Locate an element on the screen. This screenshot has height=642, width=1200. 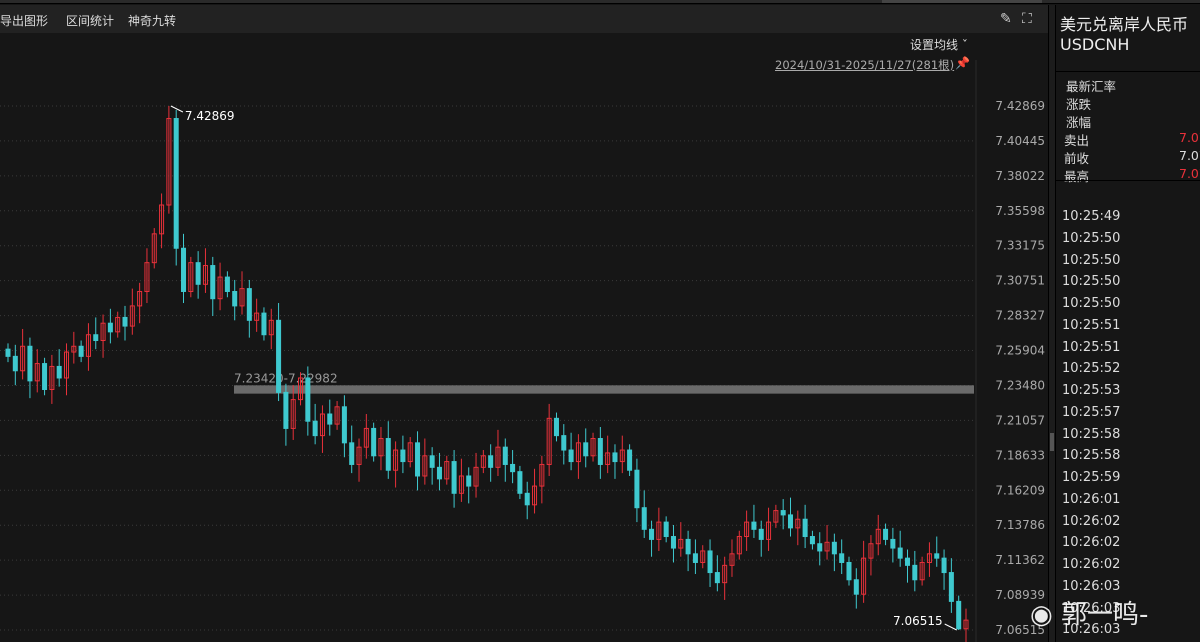
tick-time: 10:25:49 is located at coordinates (1091, 216).